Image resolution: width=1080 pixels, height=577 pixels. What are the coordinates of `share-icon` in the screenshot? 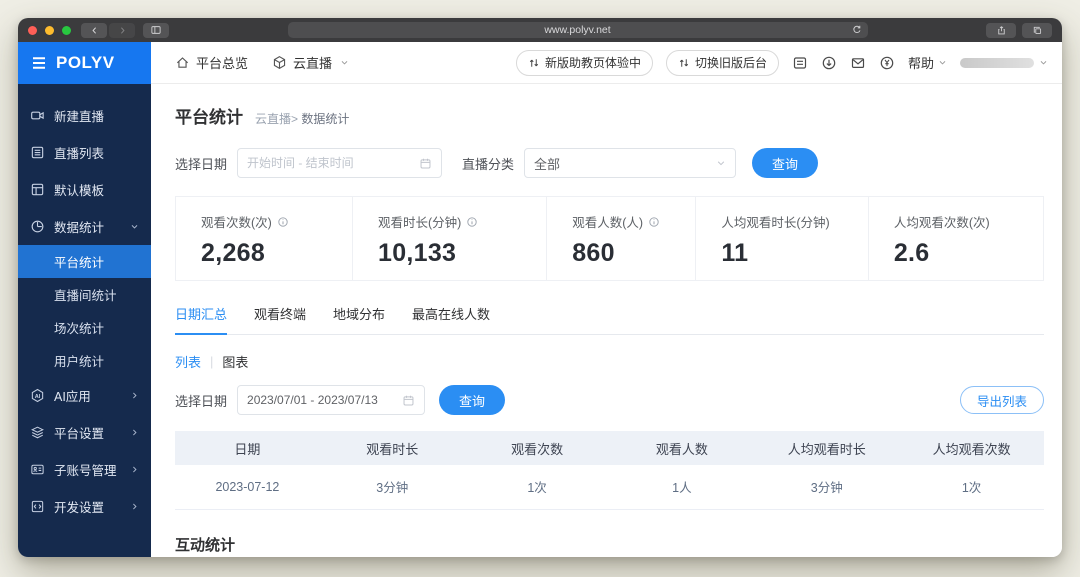 It's located at (1001, 29).